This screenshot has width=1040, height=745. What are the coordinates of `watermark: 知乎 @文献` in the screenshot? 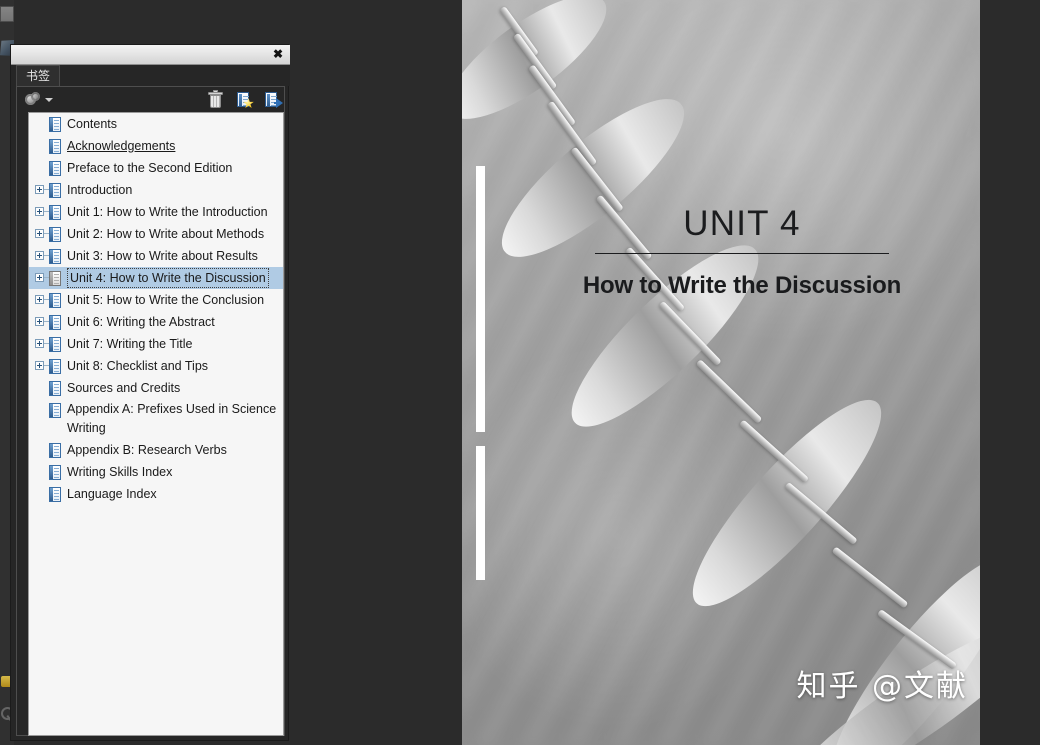 It's located at (882, 686).